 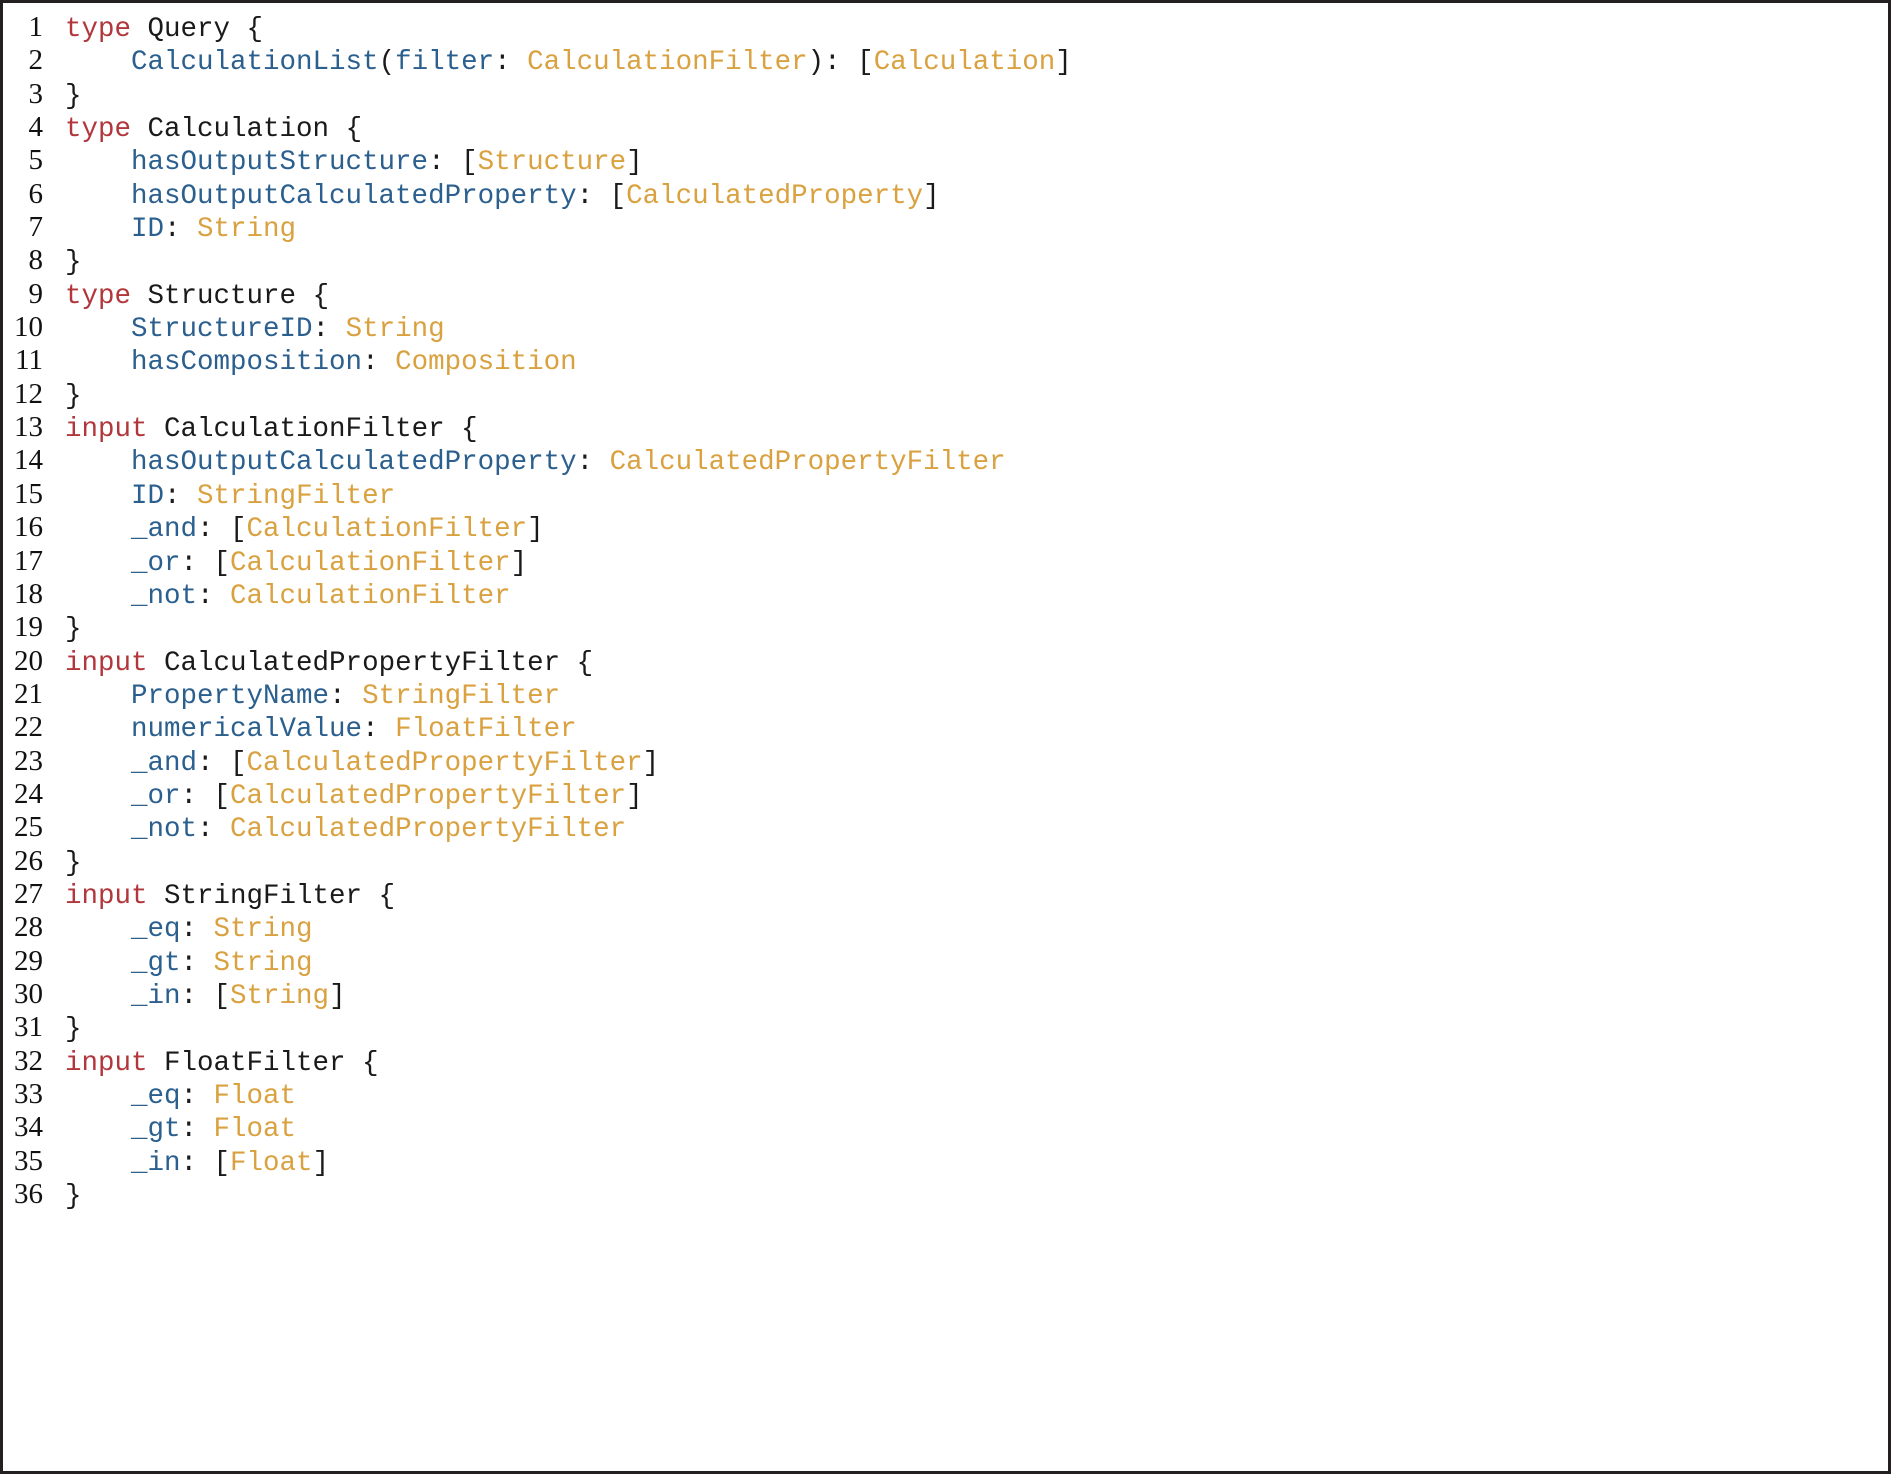 What do you see at coordinates (148, 230) in the screenshot?
I see `code-token-field: ID` at bounding box center [148, 230].